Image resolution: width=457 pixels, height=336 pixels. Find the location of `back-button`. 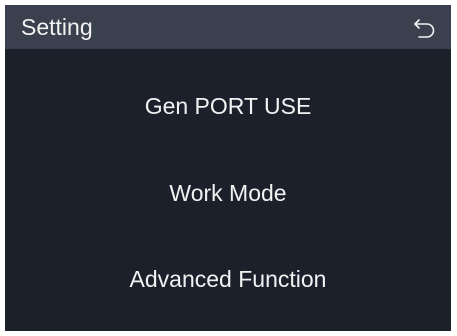

back-button is located at coordinates (425, 27).